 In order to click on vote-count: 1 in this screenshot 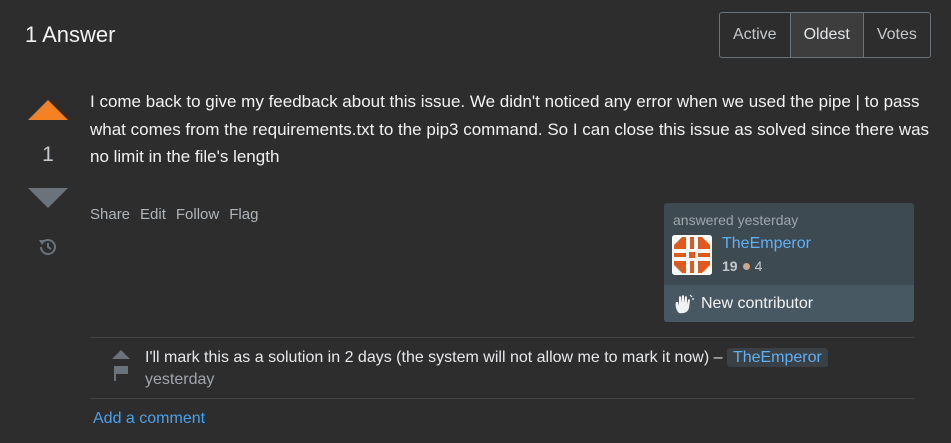, I will do `click(48, 154)`.